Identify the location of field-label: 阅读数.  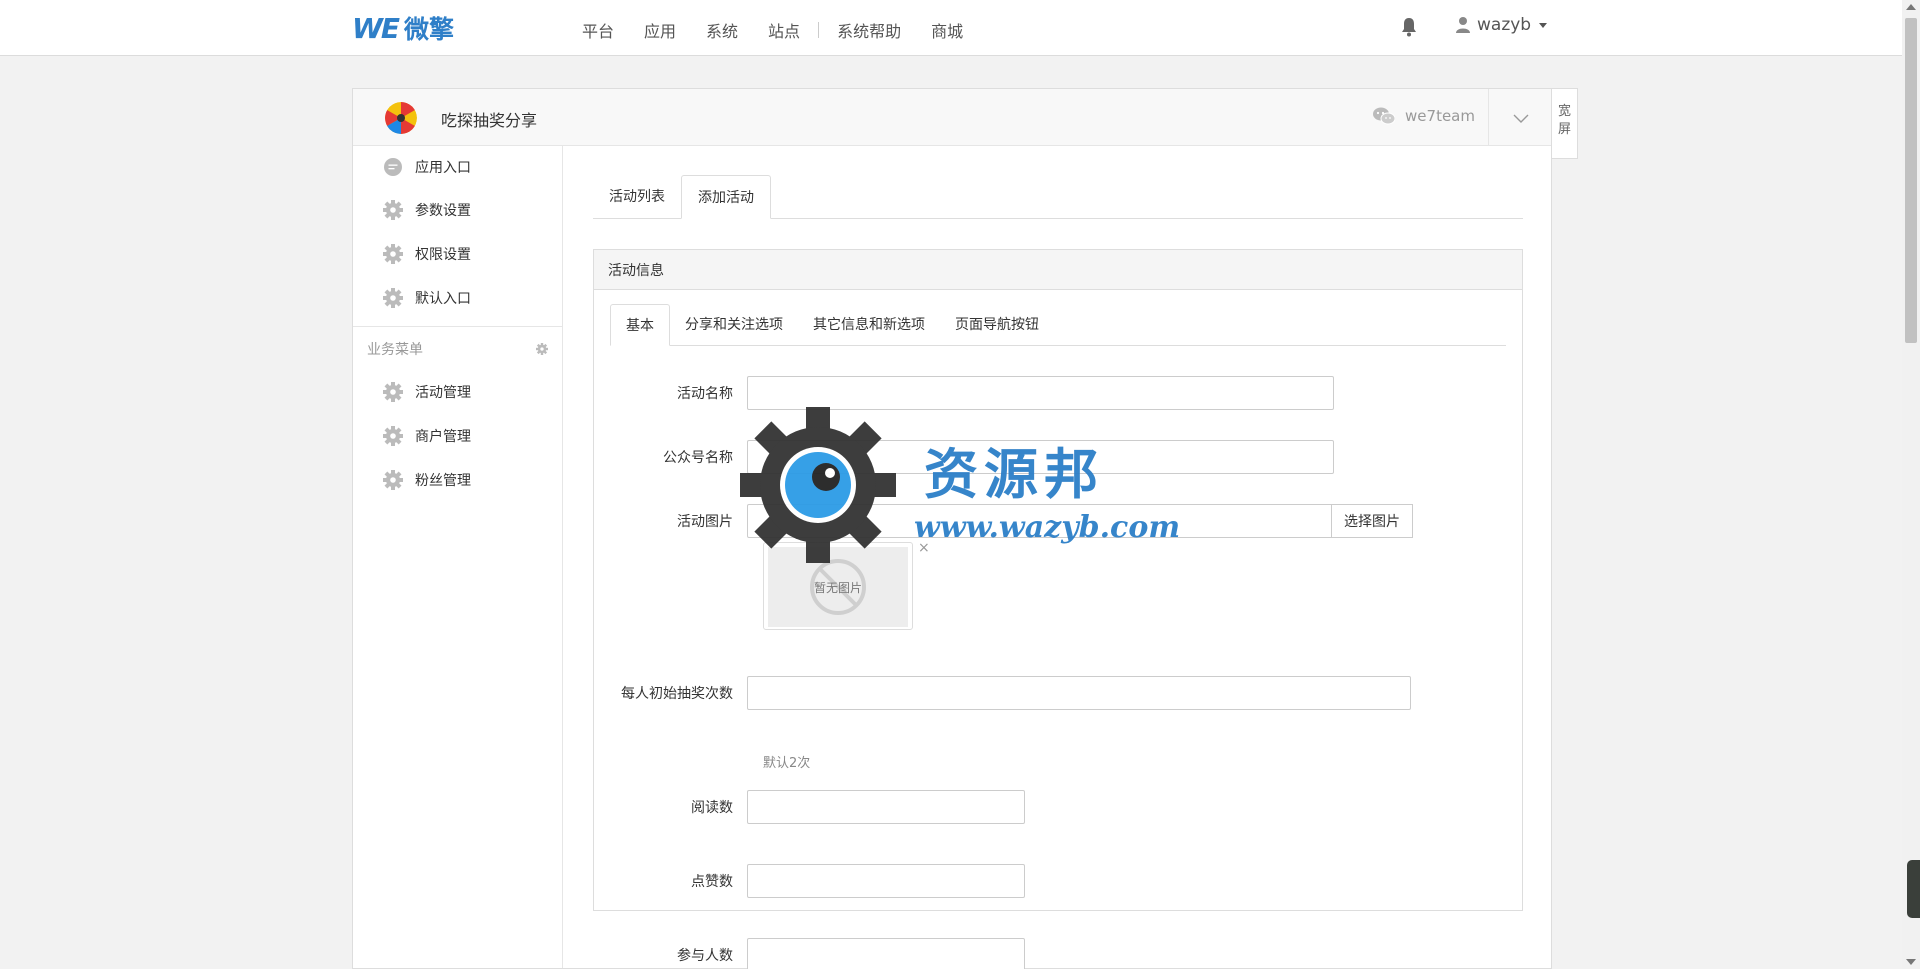
(712, 808).